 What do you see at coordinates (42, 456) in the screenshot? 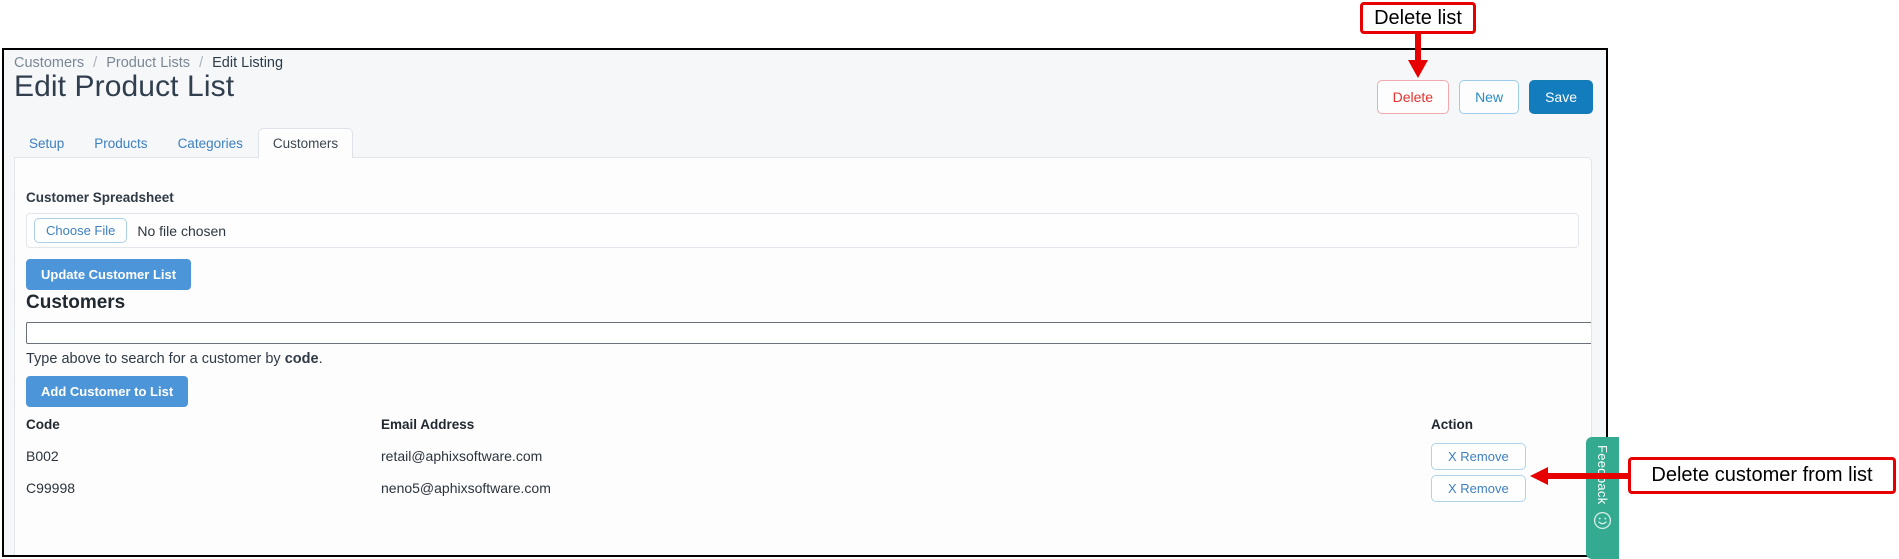
I see `cell-code: B002` at bounding box center [42, 456].